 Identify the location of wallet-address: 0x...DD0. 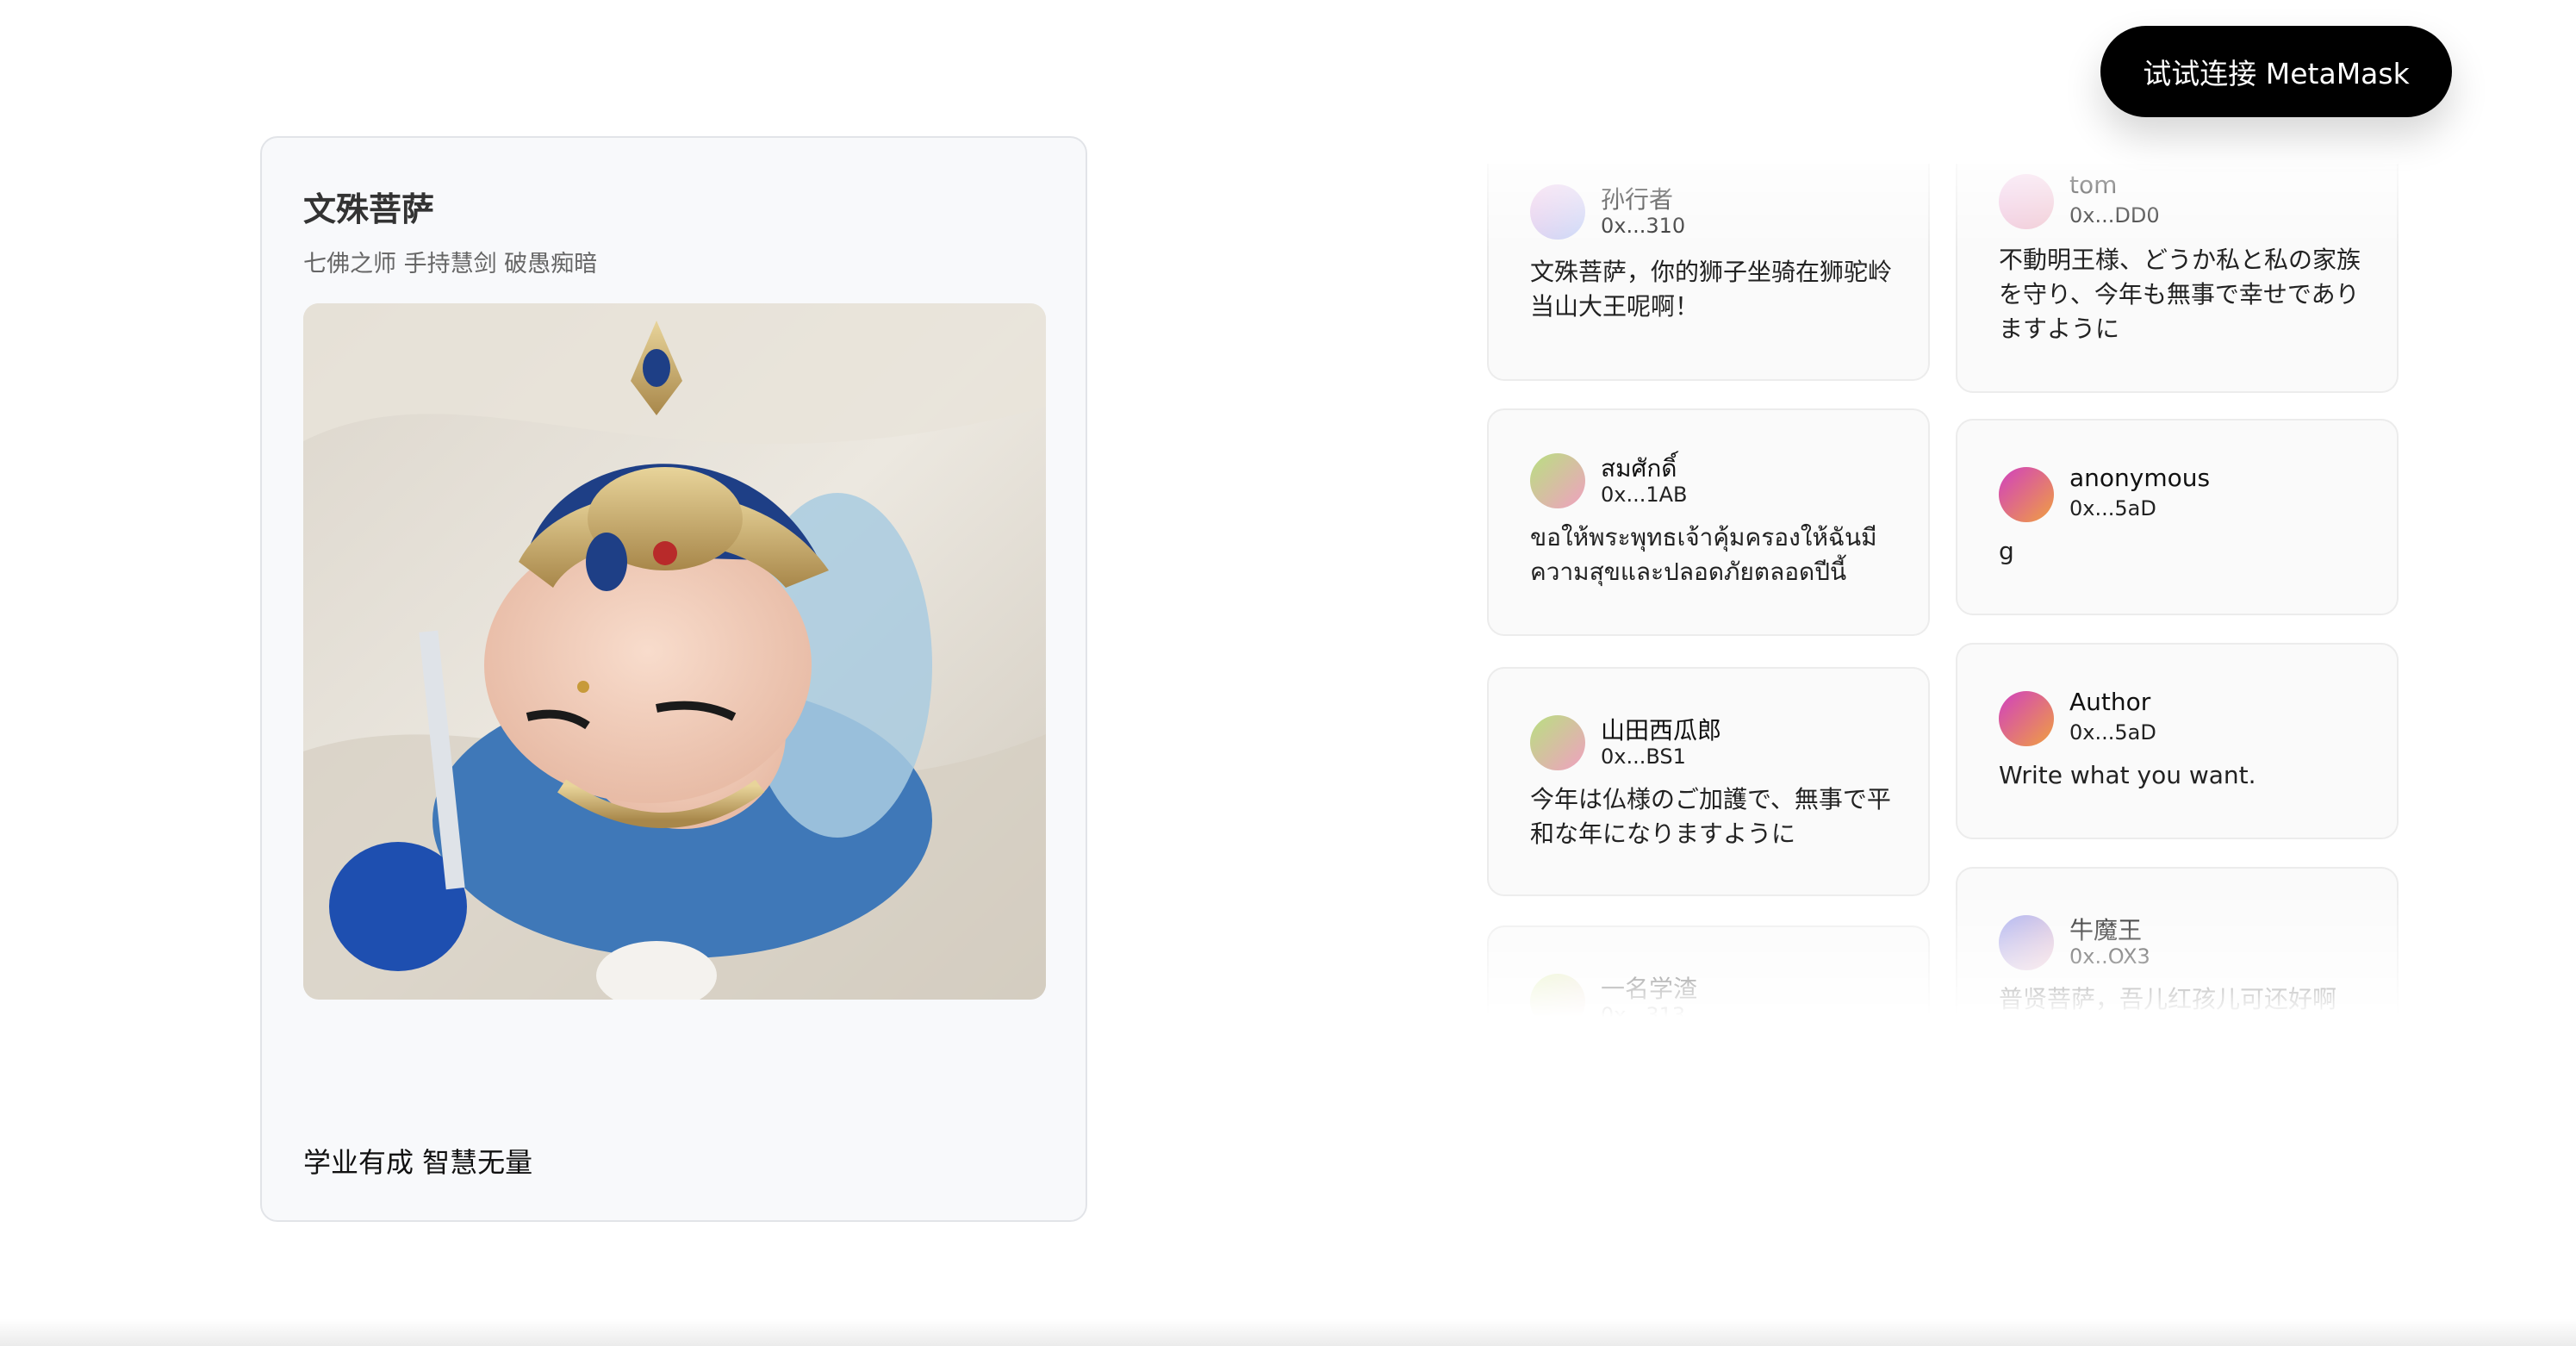
(2115, 215).